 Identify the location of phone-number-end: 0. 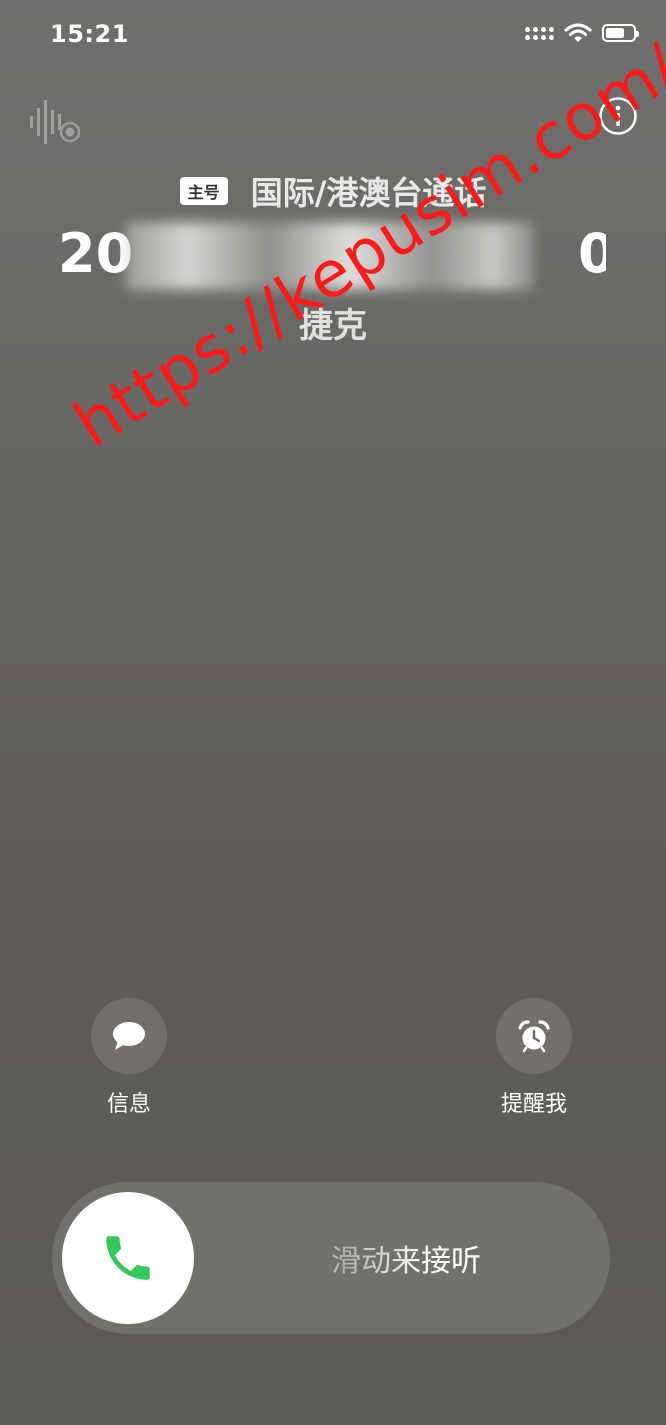
(592, 253).